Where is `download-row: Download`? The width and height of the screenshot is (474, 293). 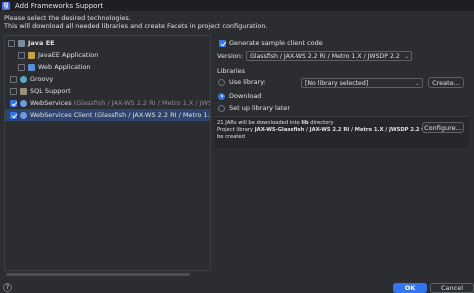 download-row: Download is located at coordinates (239, 96).